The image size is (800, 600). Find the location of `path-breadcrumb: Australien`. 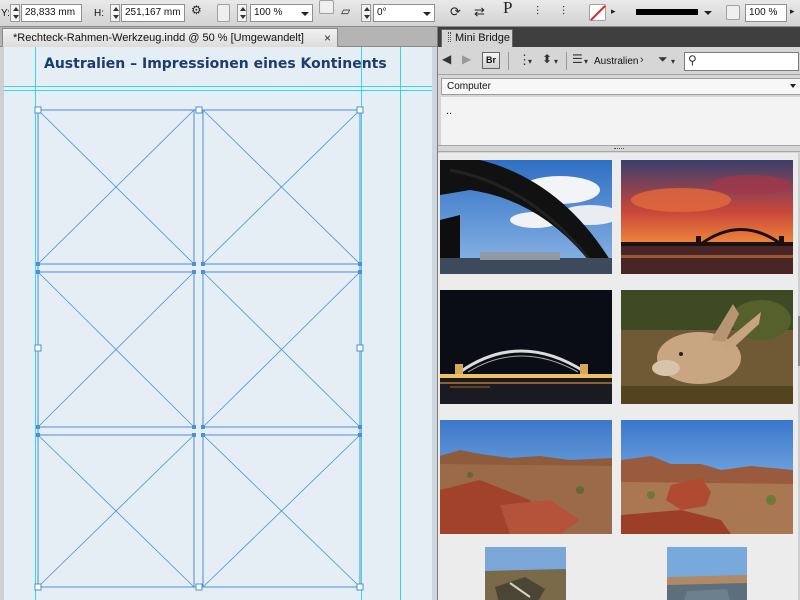

path-breadcrumb: Australien is located at coordinates (616, 61).